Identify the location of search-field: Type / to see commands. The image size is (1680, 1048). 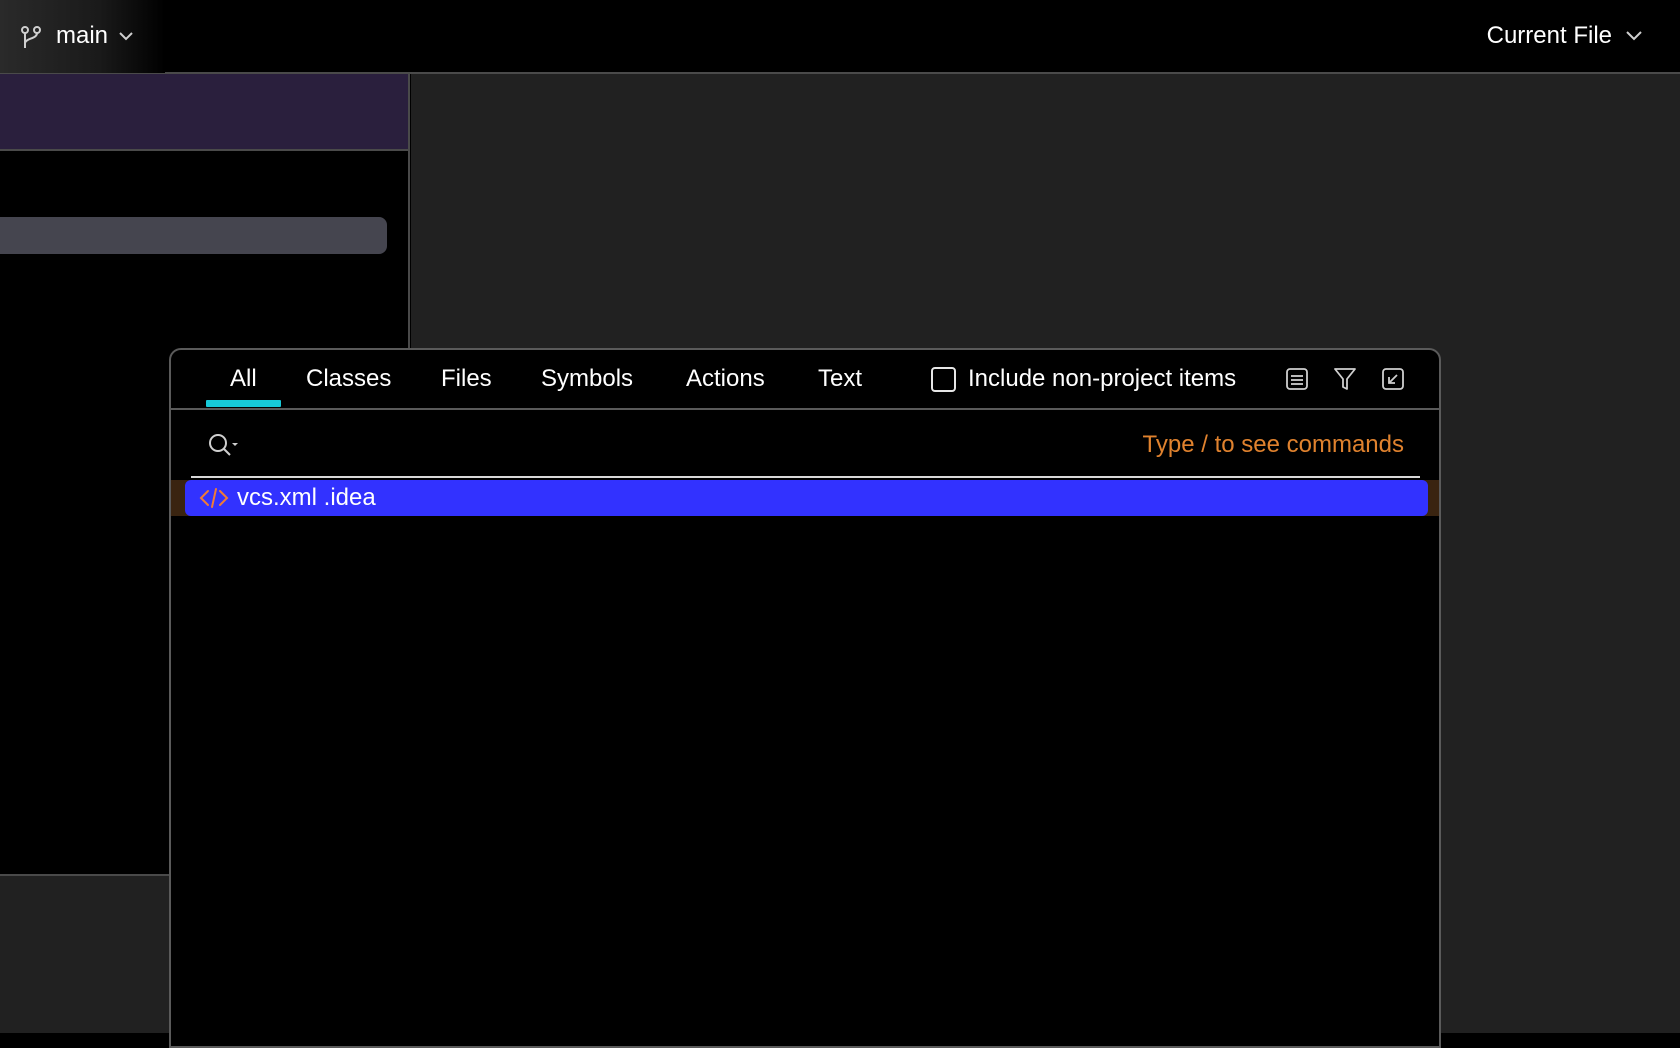
(805, 445).